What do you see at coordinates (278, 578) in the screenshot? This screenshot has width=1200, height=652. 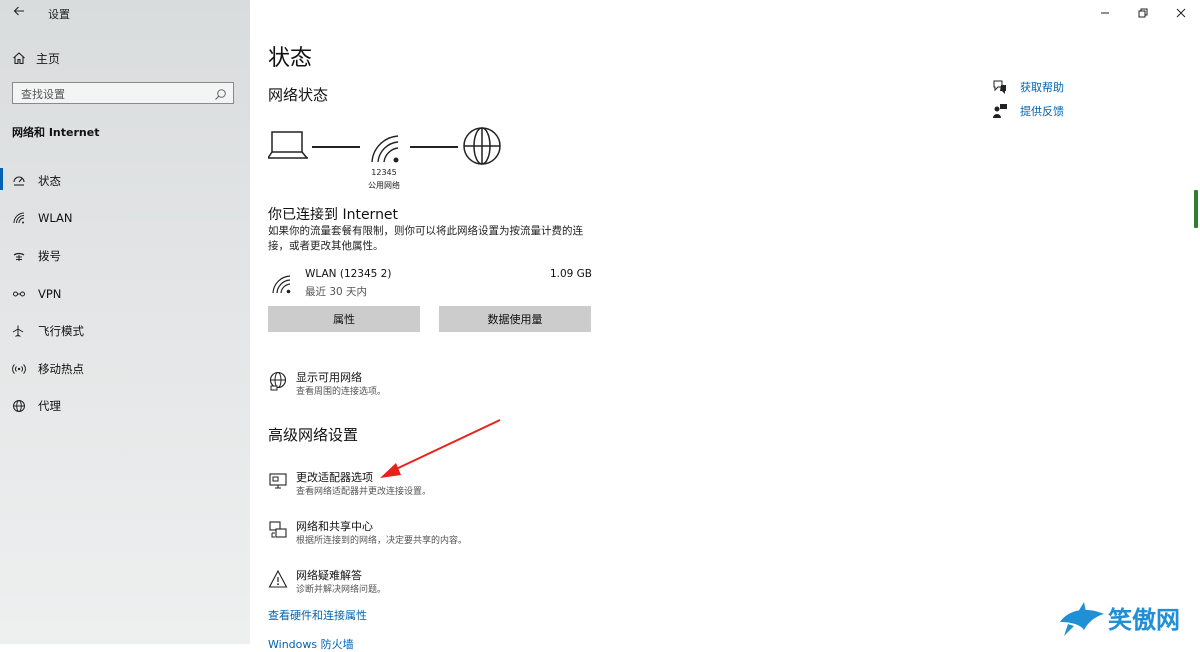 I see `warning-icon` at bounding box center [278, 578].